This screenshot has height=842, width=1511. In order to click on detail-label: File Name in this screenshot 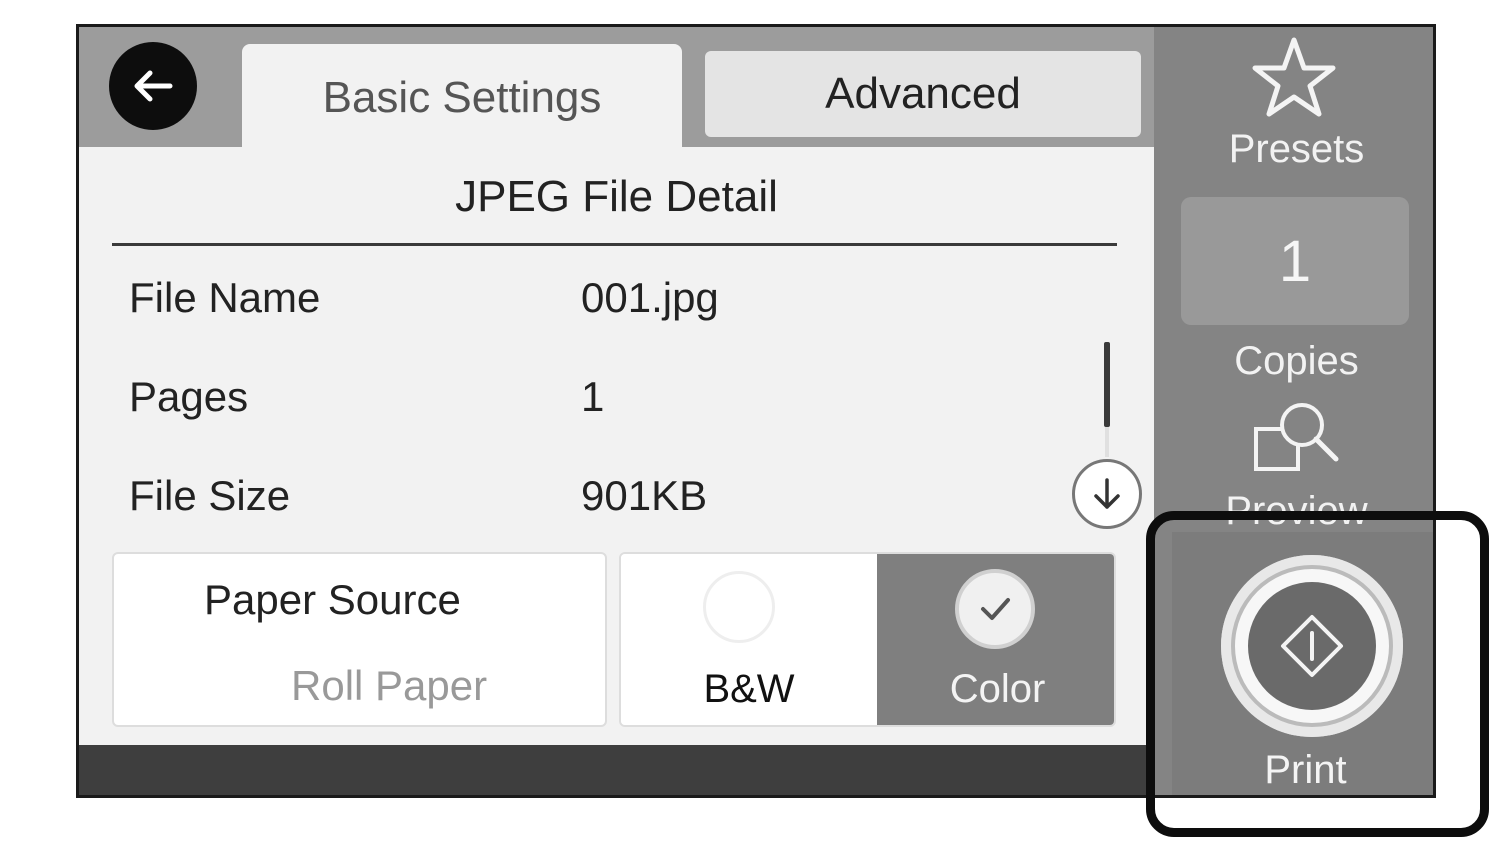, I will do `click(225, 297)`.